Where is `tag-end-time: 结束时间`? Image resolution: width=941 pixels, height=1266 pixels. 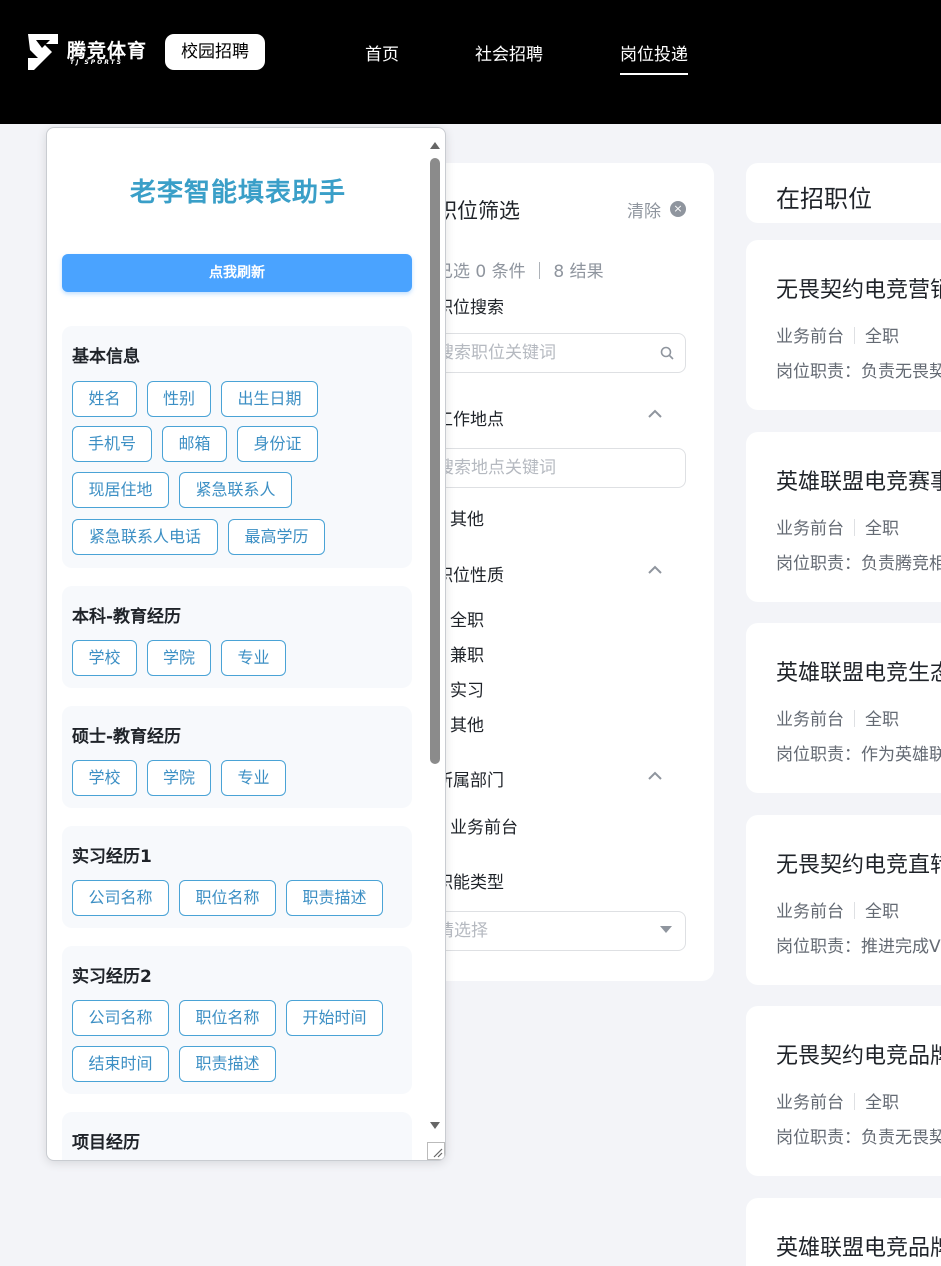
tag-end-time: 结束时间 is located at coordinates (120, 1064).